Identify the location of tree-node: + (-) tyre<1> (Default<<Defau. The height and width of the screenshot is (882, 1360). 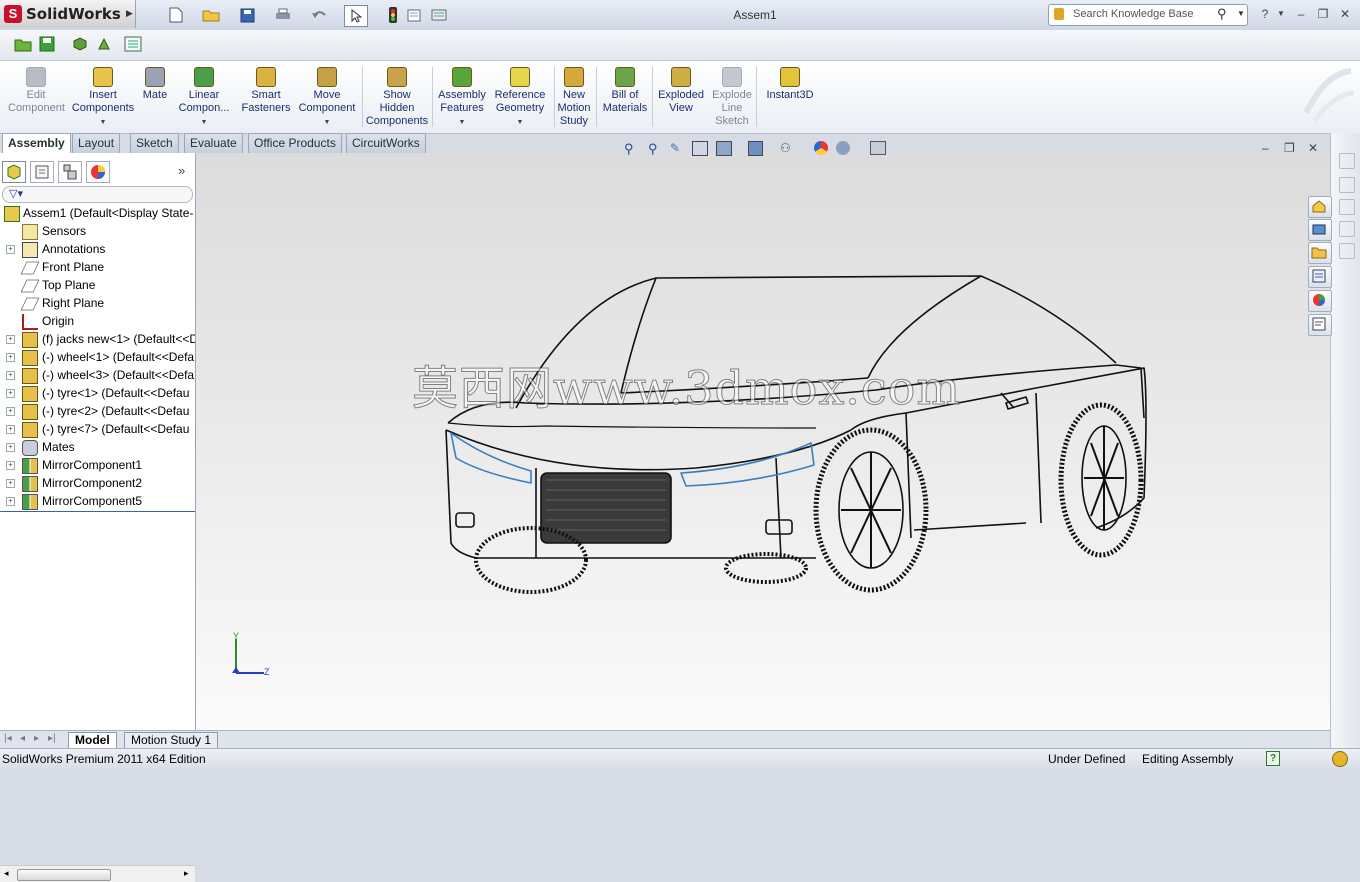
(97, 393).